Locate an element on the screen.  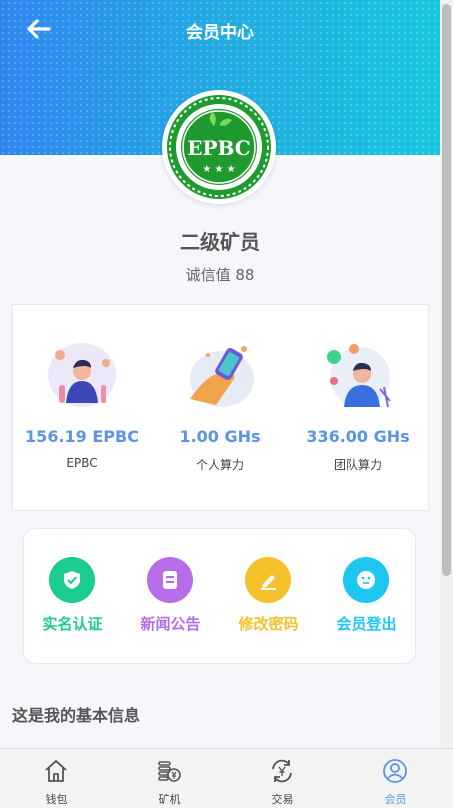
edit-icon is located at coordinates (268, 582).